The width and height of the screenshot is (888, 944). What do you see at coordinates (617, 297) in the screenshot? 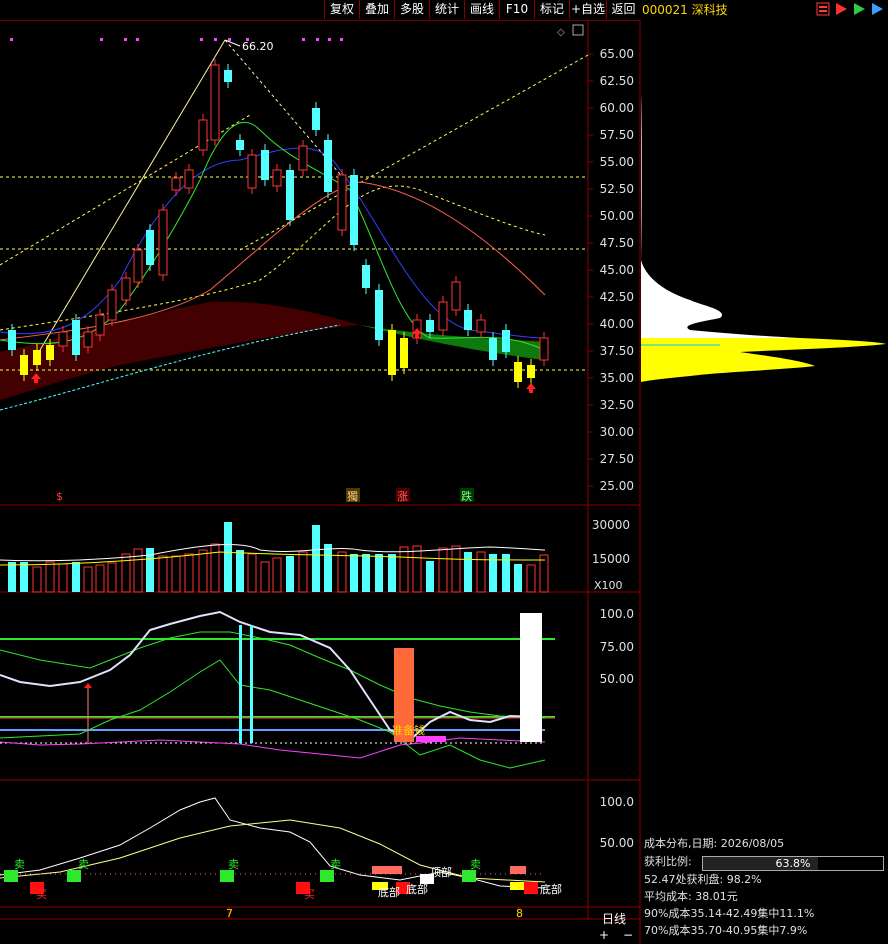
I see `price-axis-label: 42.50` at bounding box center [617, 297].